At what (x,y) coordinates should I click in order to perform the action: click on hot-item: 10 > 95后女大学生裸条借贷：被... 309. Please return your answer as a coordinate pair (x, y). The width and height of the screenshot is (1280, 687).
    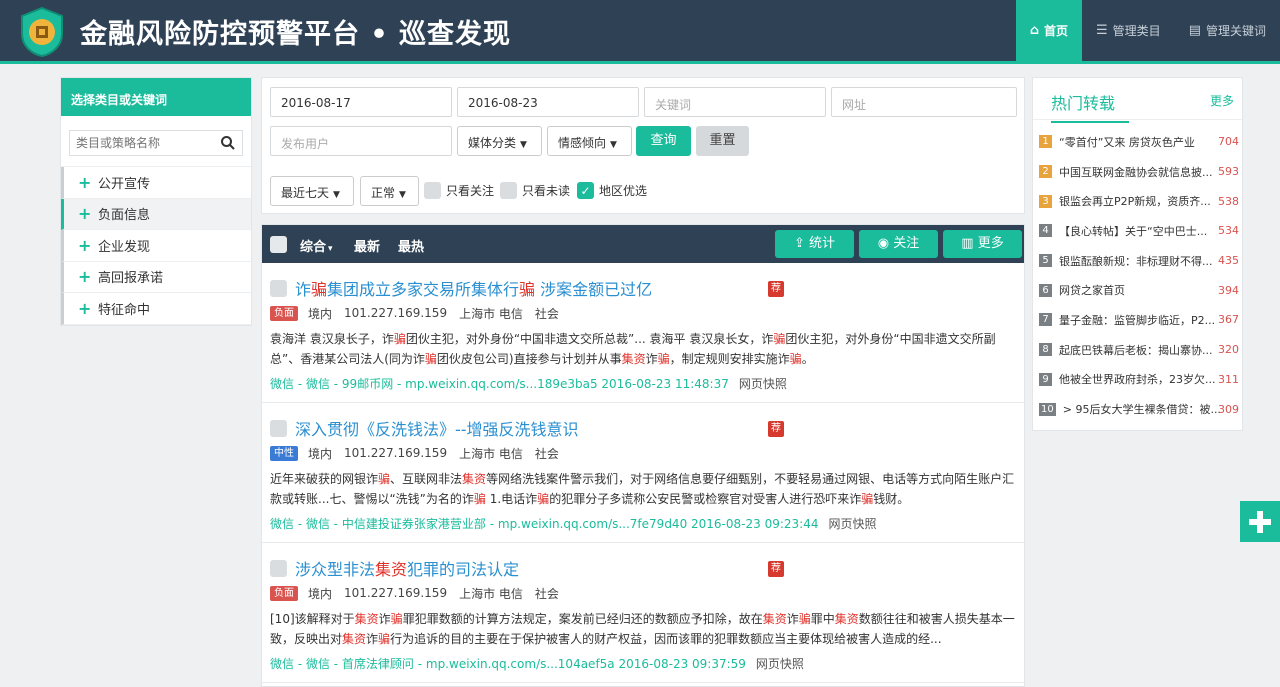
    Looking at the image, I should click on (1137, 409).